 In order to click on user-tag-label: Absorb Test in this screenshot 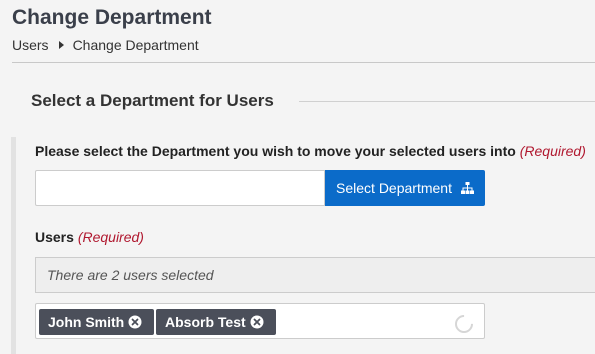, I will do `click(205, 322)`.